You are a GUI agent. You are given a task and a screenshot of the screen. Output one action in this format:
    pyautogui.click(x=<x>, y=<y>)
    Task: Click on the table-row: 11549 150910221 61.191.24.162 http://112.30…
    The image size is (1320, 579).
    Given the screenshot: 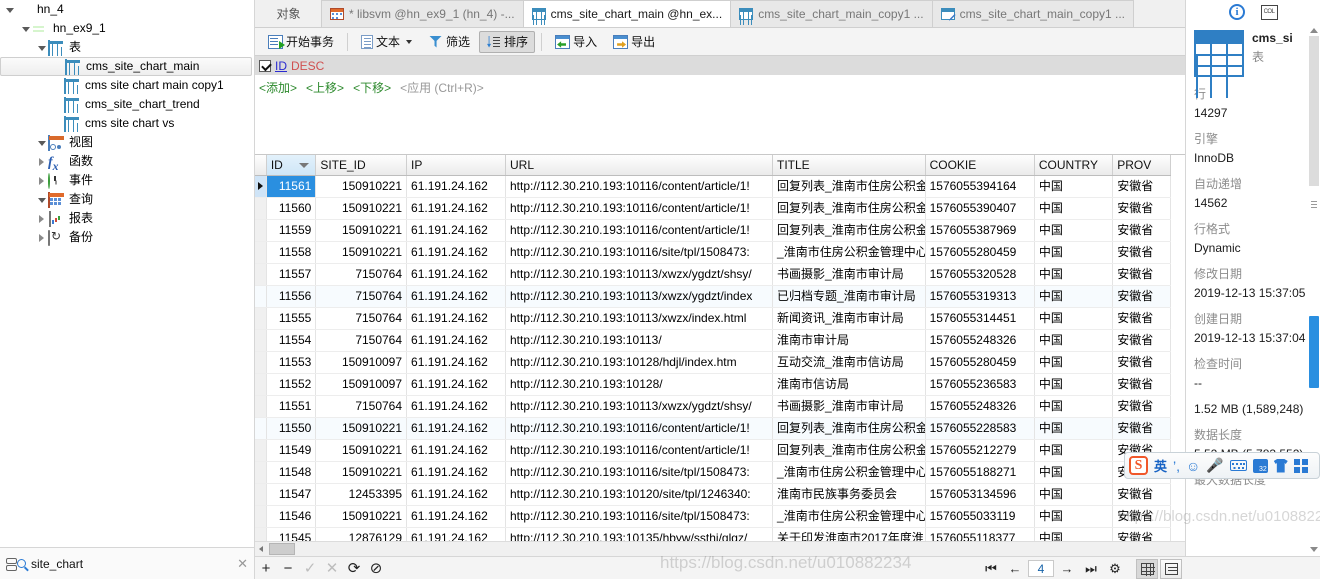 What is the action you would take?
    pyautogui.click(x=713, y=450)
    